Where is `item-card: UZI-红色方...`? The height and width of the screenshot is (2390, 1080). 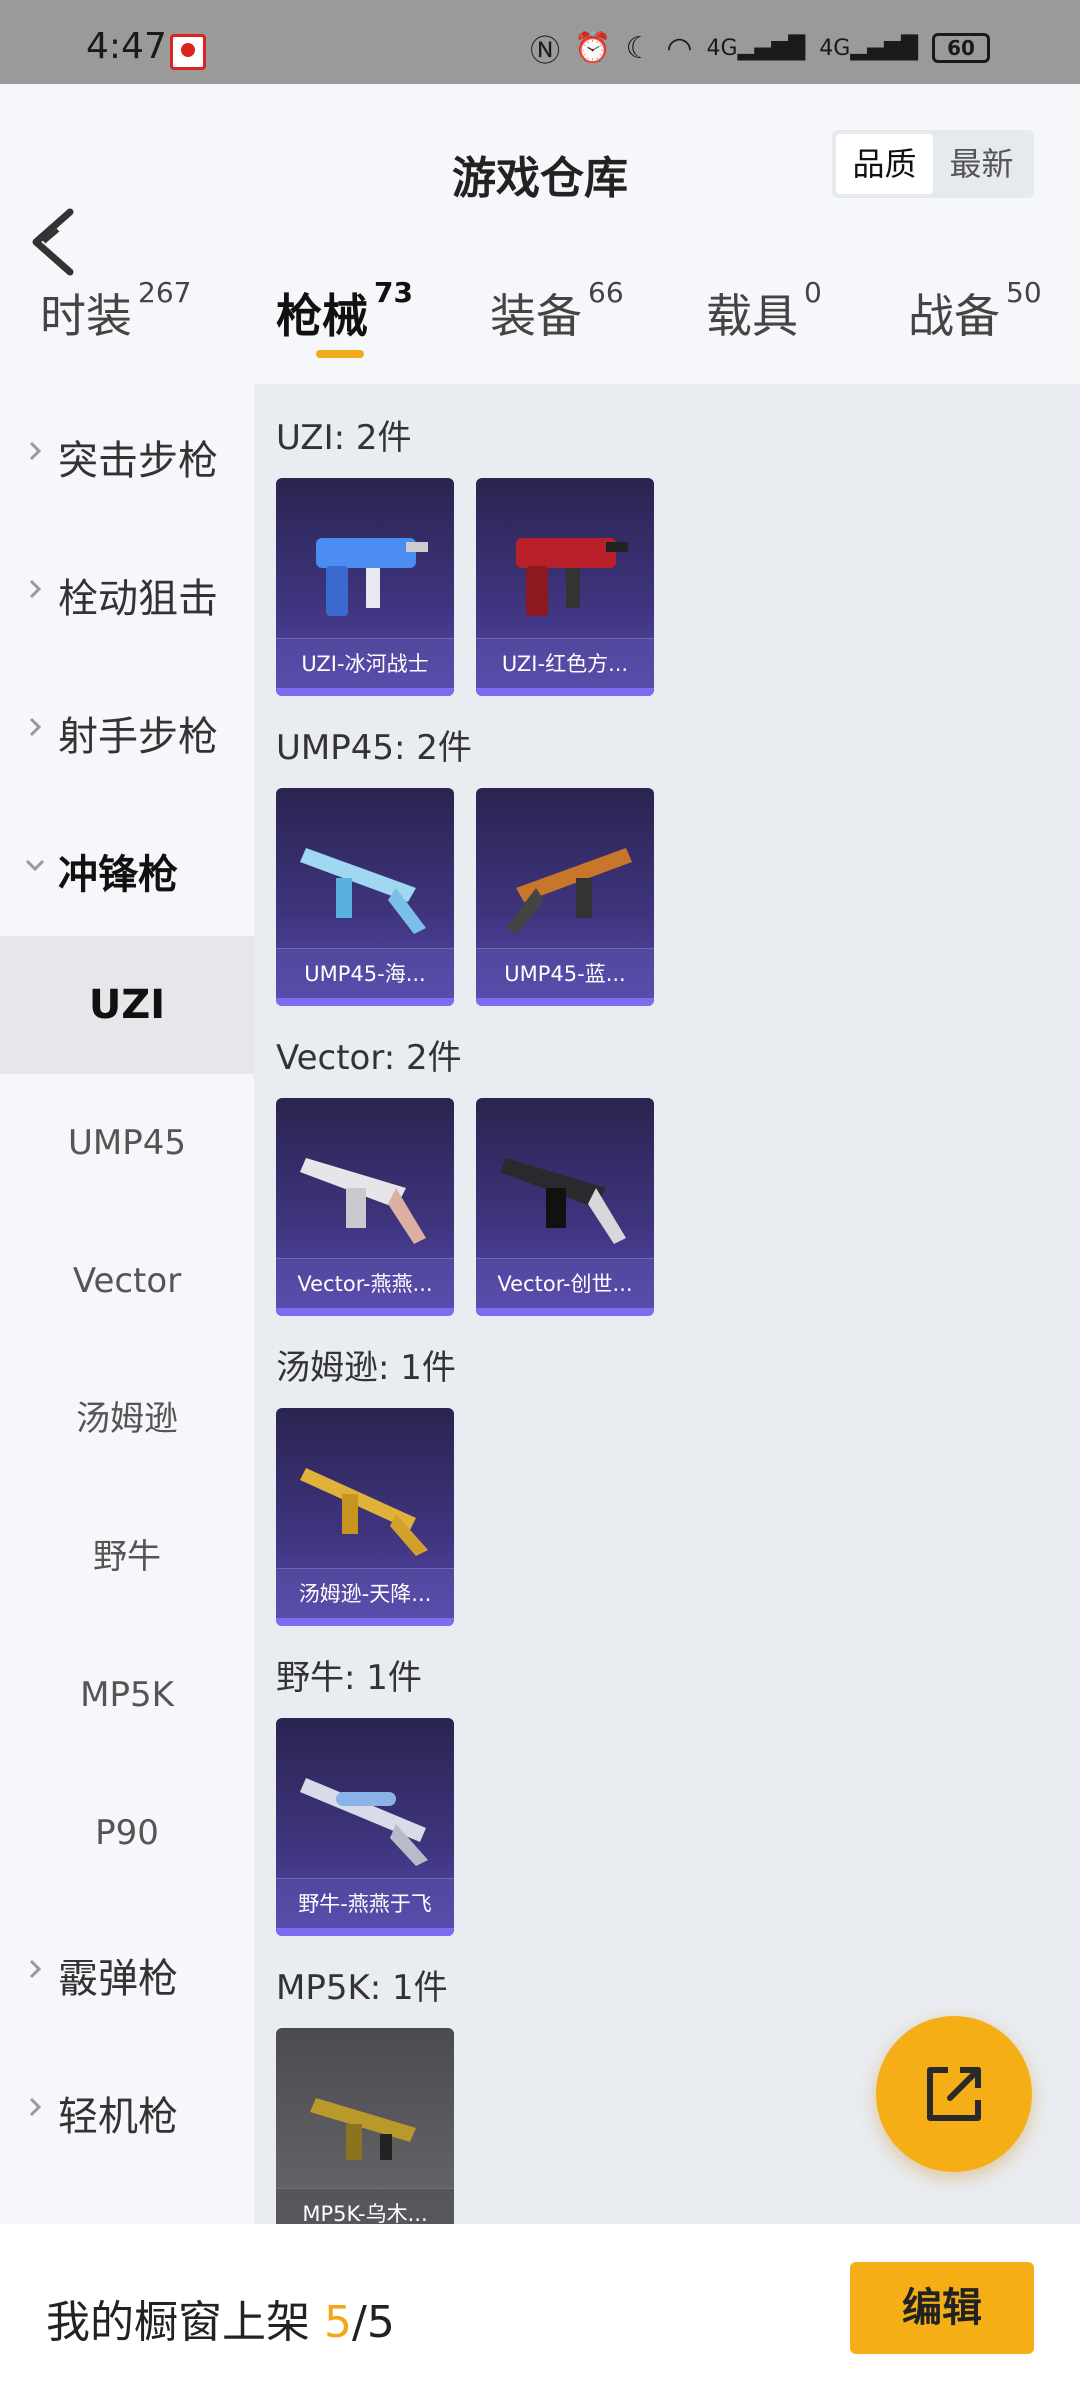 item-card: UZI-红色方... is located at coordinates (565, 587).